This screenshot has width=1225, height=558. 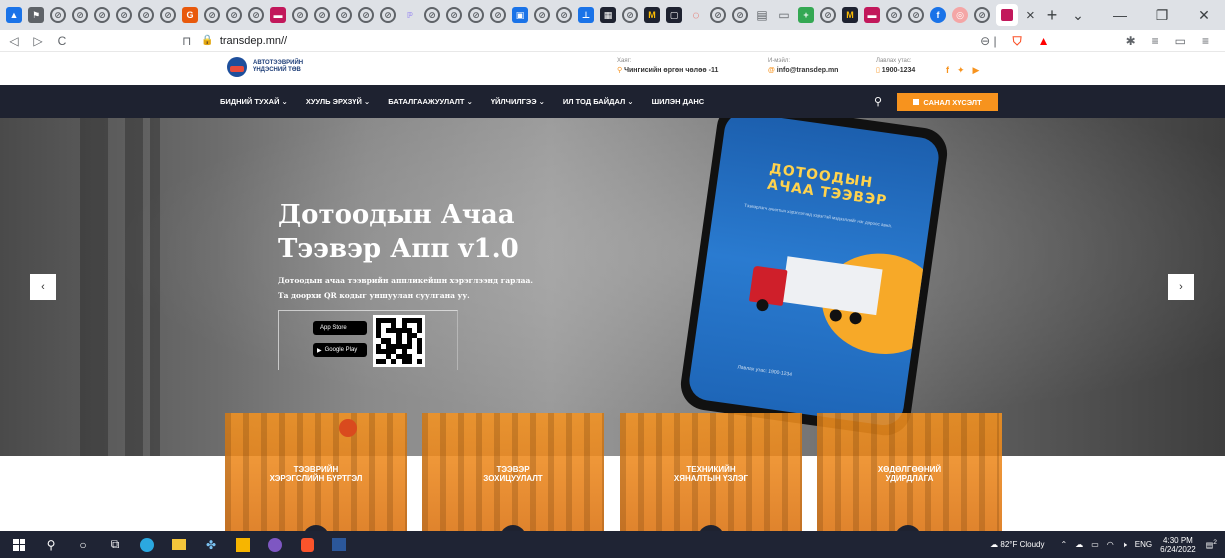 What do you see at coordinates (598, 101) in the screenshot?
I see `nav-transparency: ИЛ ТОД БАЙДАЛ ⌄` at bounding box center [598, 101].